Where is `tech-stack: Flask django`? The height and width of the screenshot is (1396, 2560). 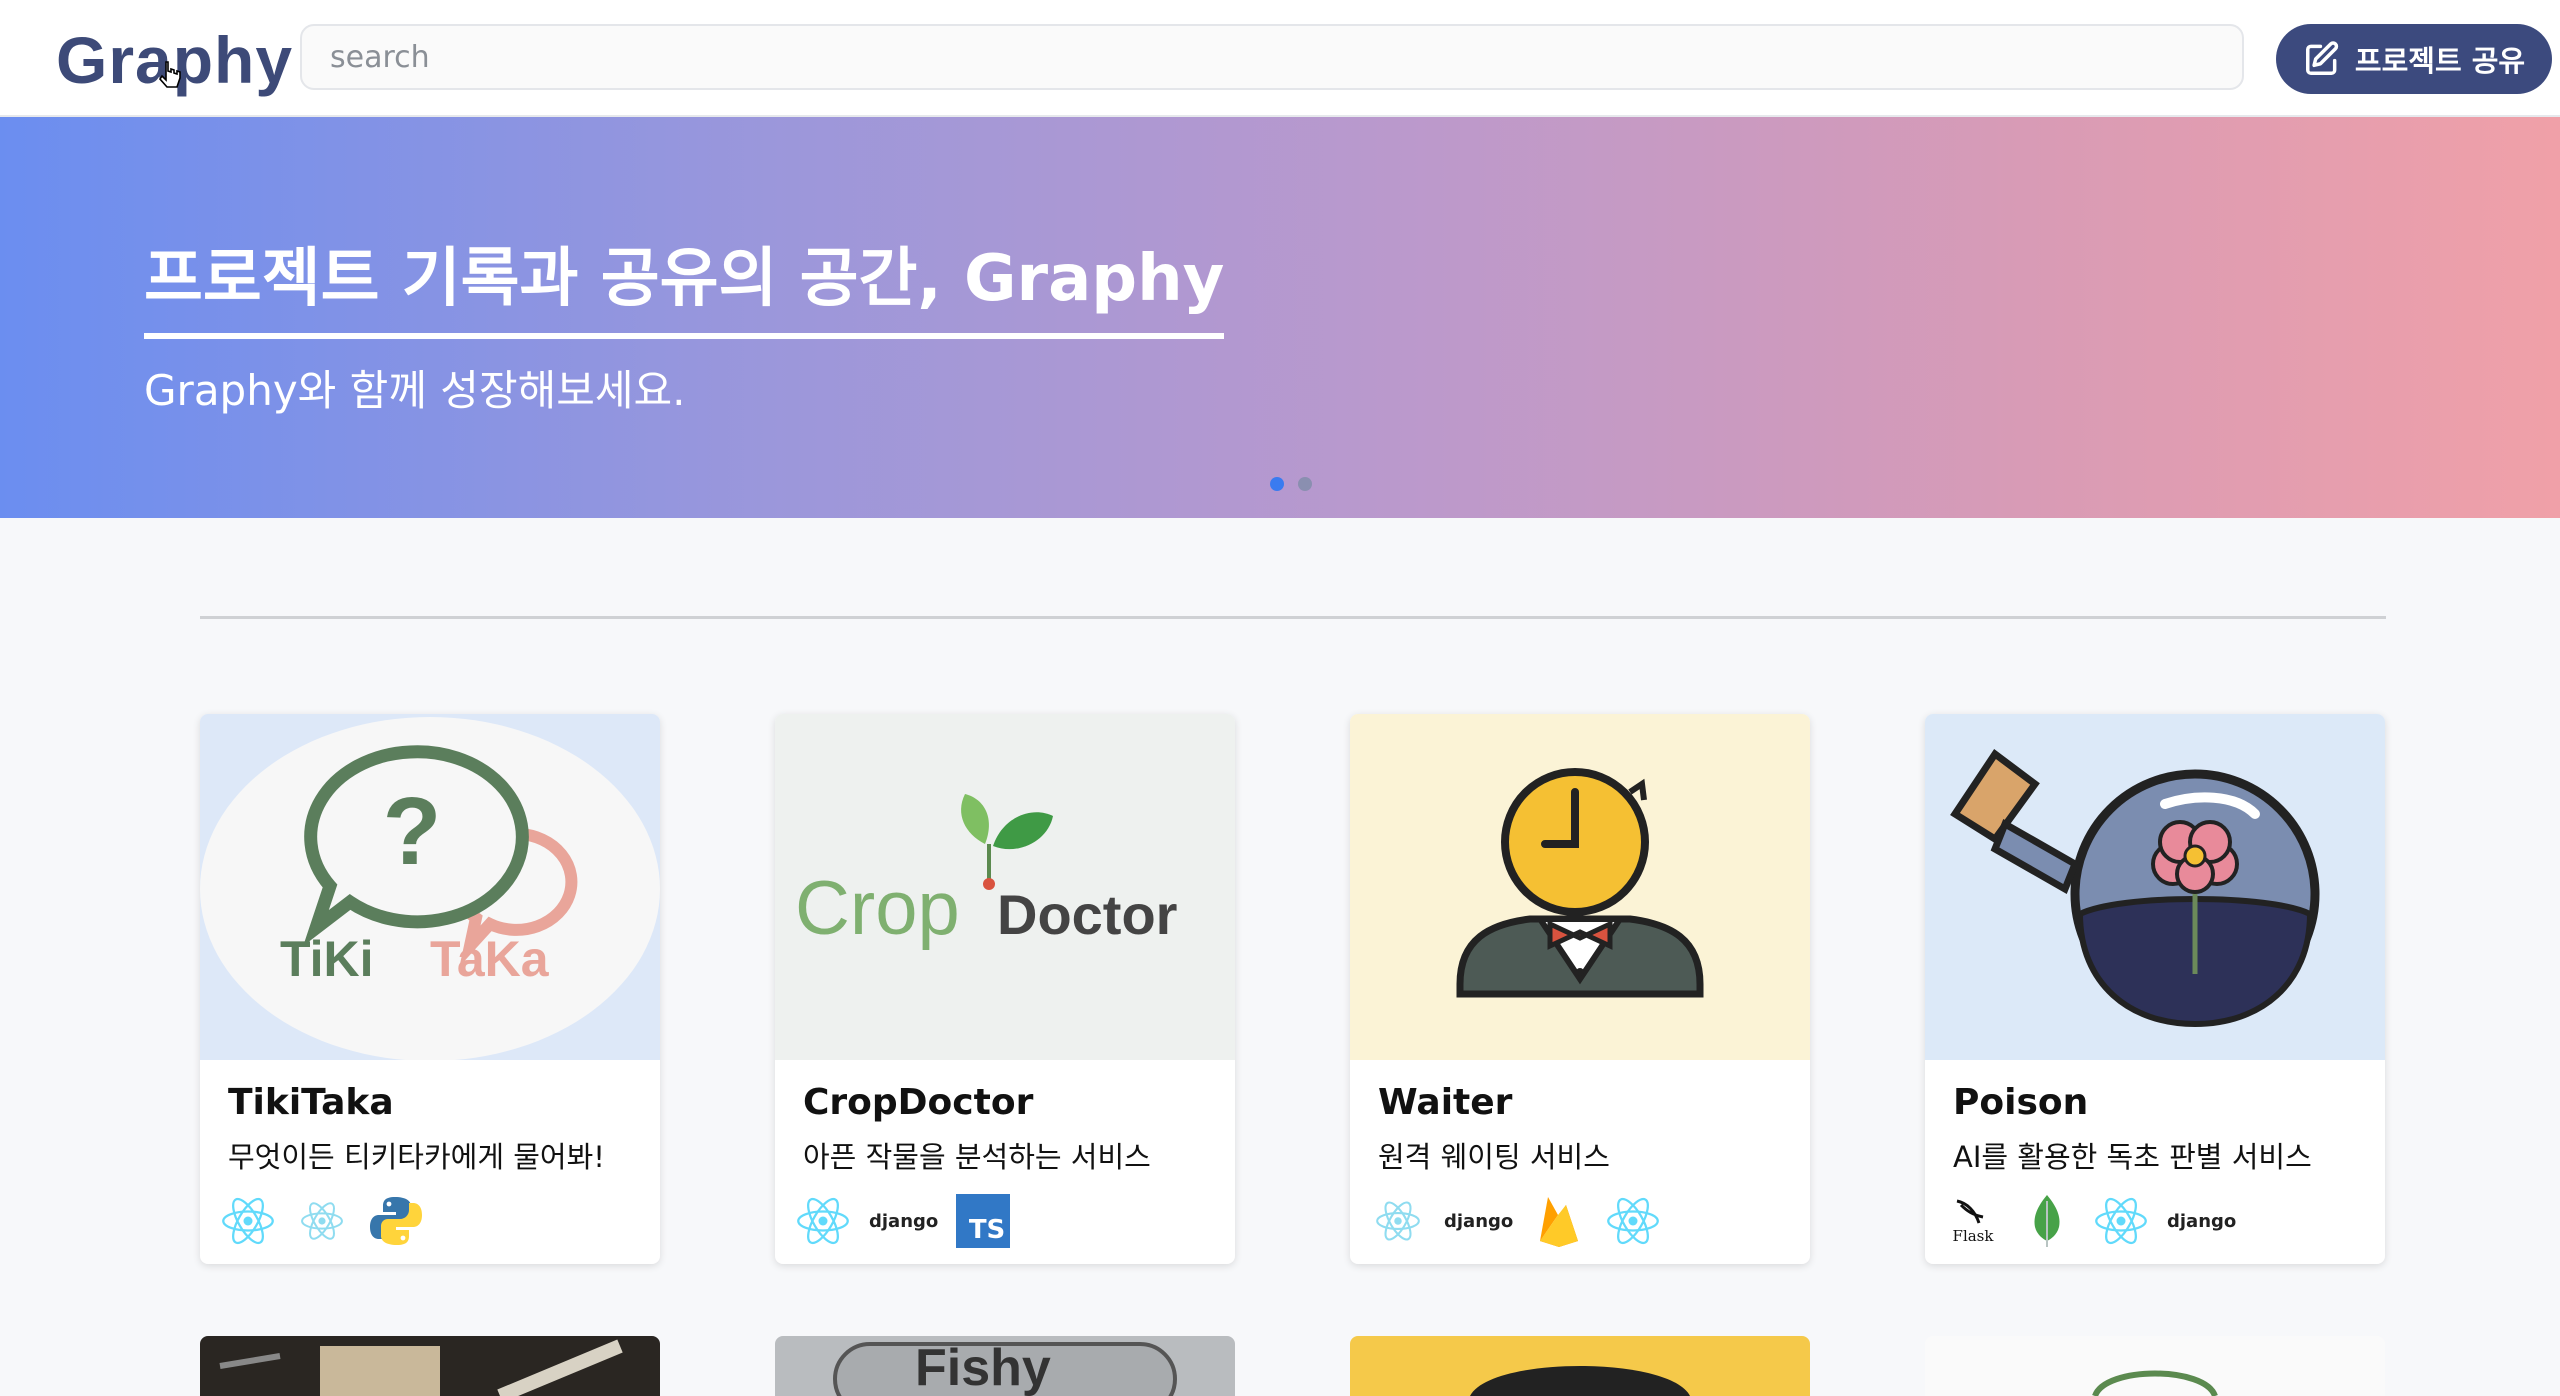
tech-stack: Flask django is located at coordinates (2090, 1221).